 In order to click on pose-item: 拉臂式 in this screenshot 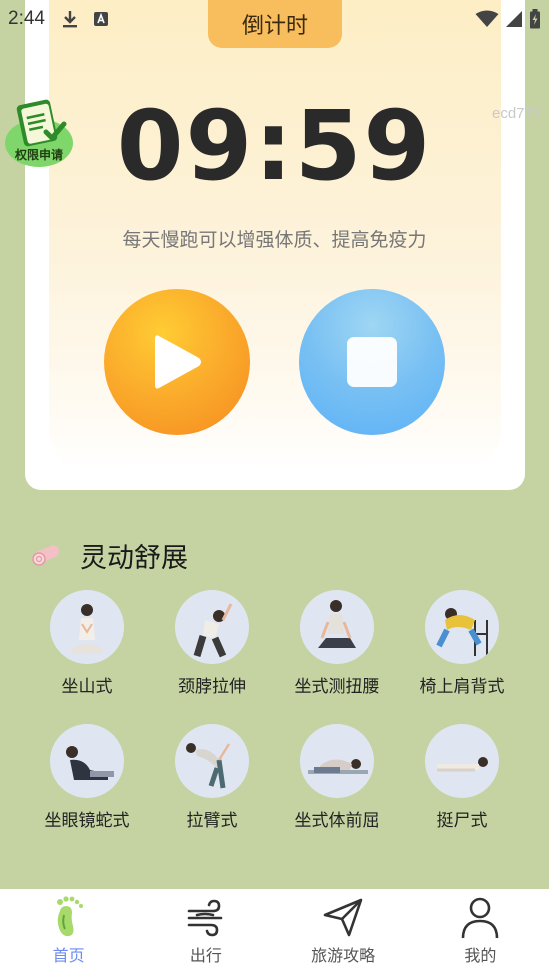, I will do `click(212, 777)`.